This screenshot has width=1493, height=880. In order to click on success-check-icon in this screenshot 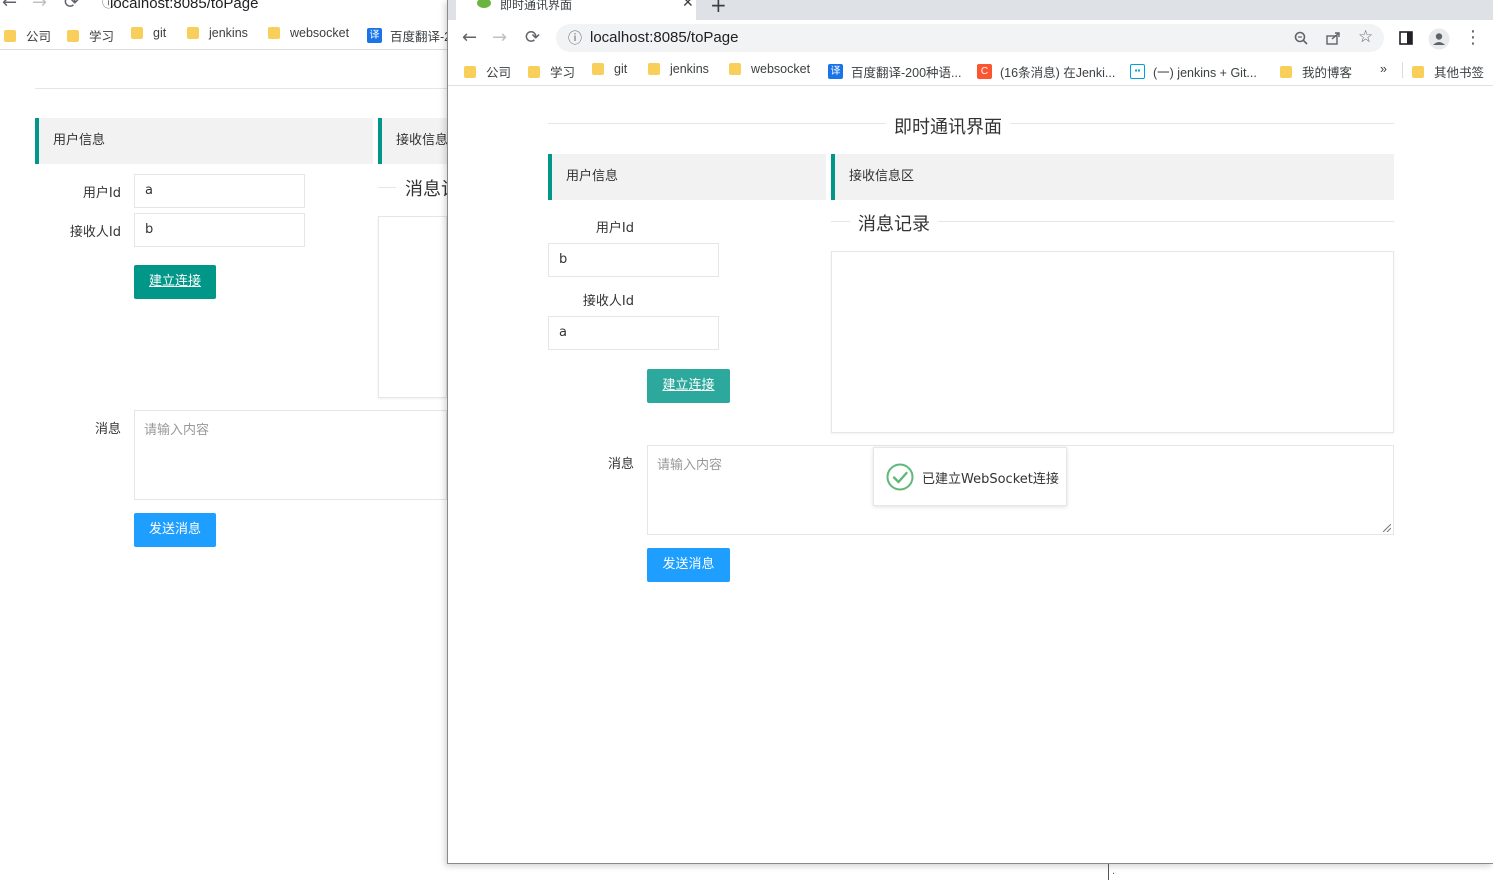, I will do `click(900, 477)`.